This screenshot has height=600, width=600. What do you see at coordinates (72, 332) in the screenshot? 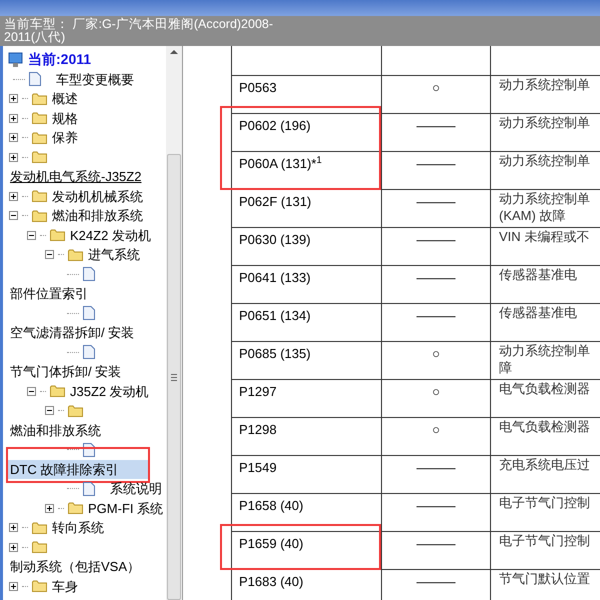
I see `tree-item: 空气滤清器拆卸/ 安装` at bounding box center [72, 332].